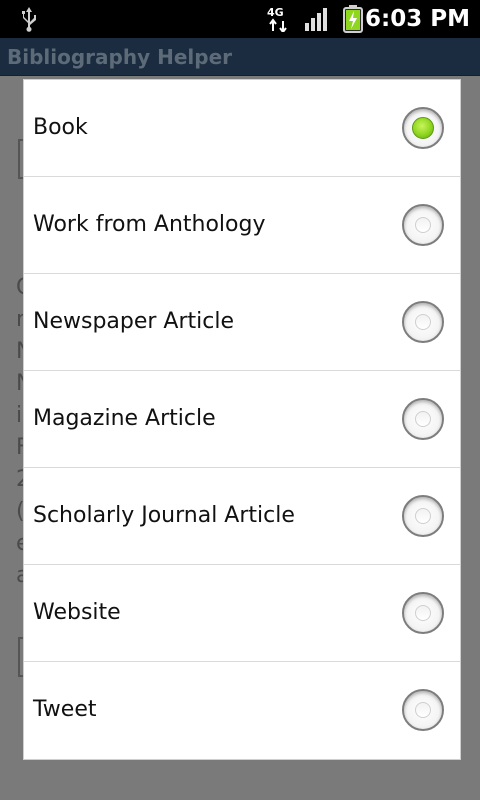  Describe the element at coordinates (242, 128) in the screenshot. I see `option-book: Book` at that location.